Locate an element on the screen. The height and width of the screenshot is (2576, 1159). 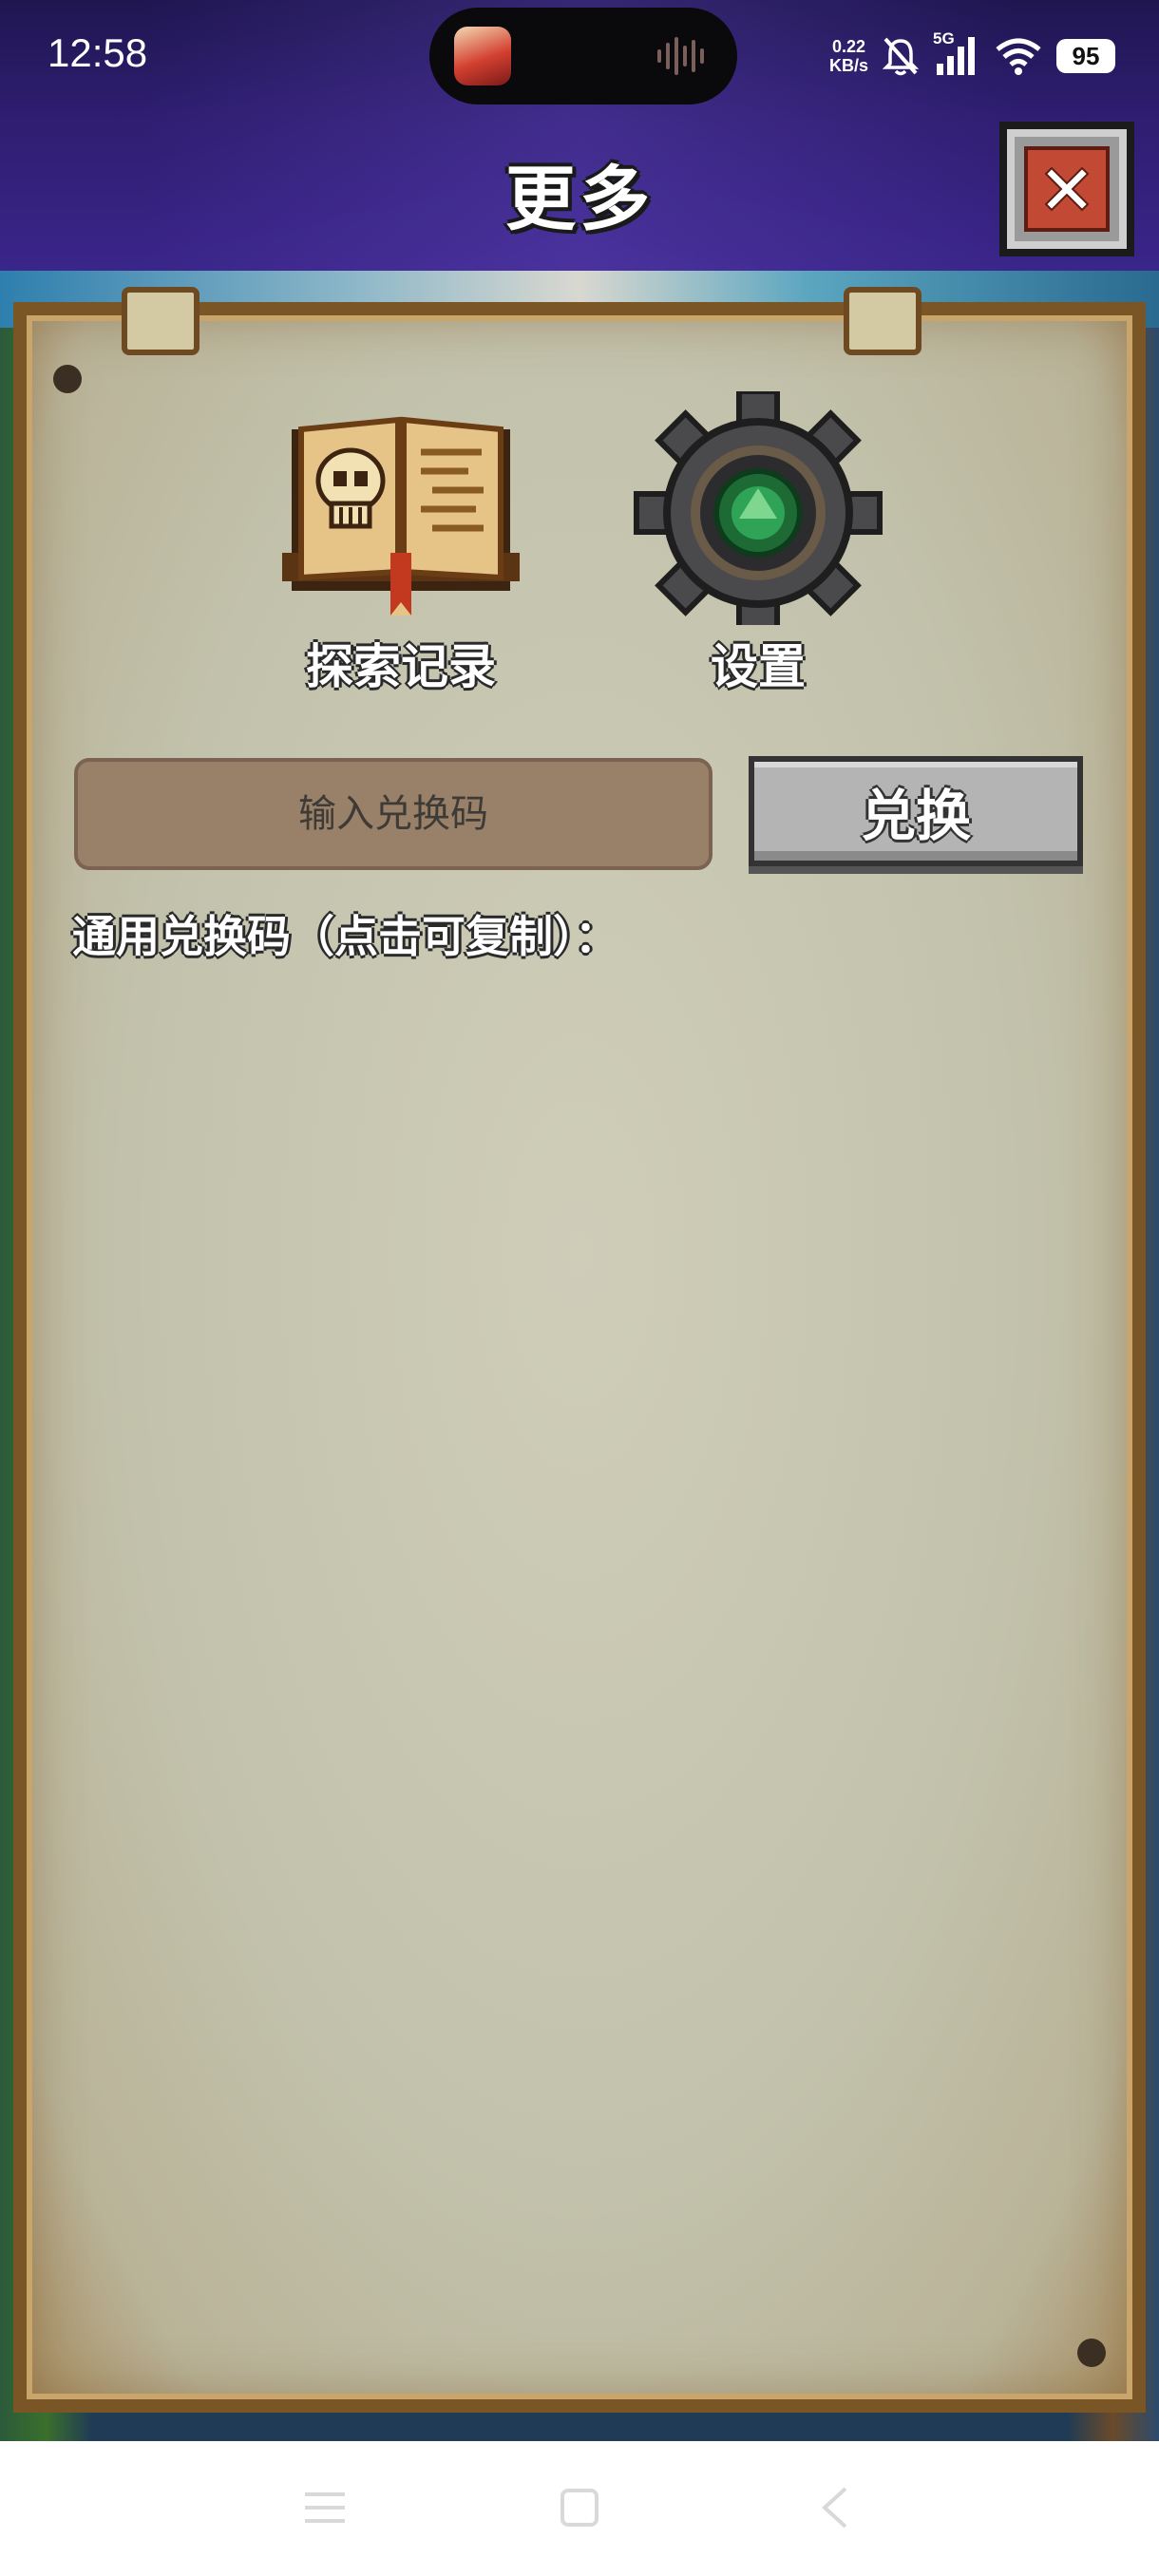
menu-nav-button is located at coordinates (324, 2507).